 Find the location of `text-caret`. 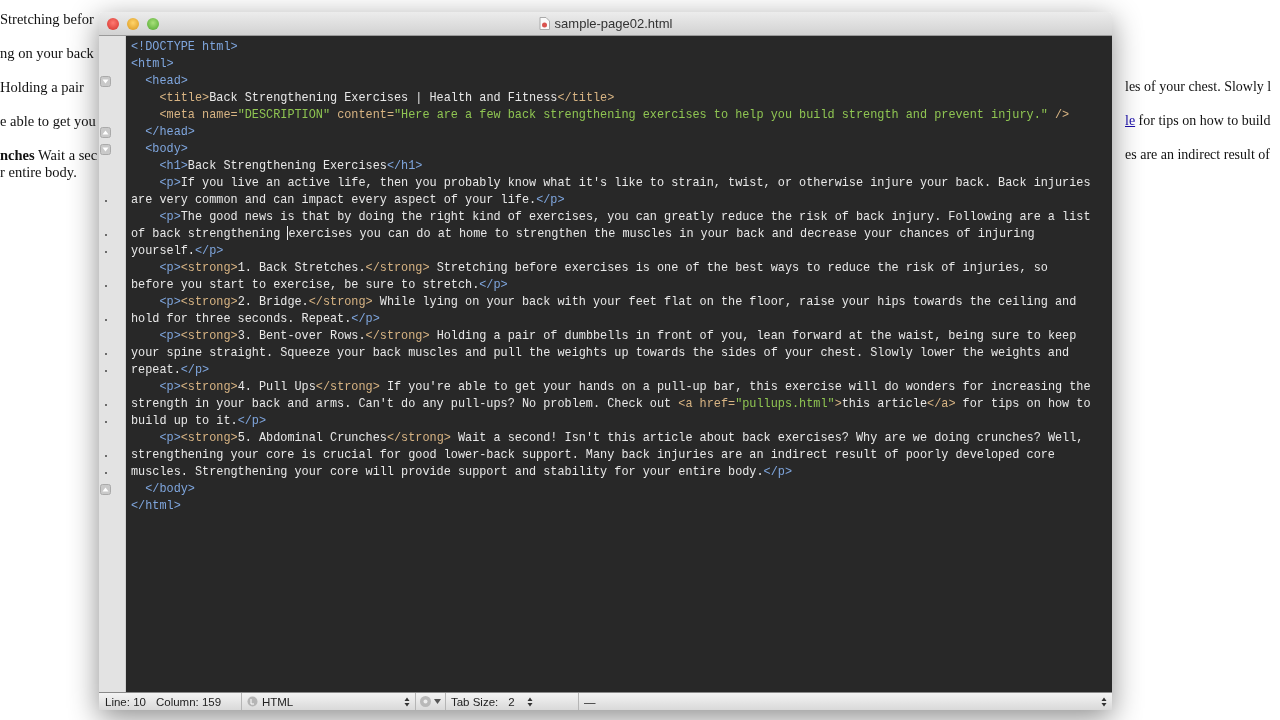

text-caret is located at coordinates (288, 233).